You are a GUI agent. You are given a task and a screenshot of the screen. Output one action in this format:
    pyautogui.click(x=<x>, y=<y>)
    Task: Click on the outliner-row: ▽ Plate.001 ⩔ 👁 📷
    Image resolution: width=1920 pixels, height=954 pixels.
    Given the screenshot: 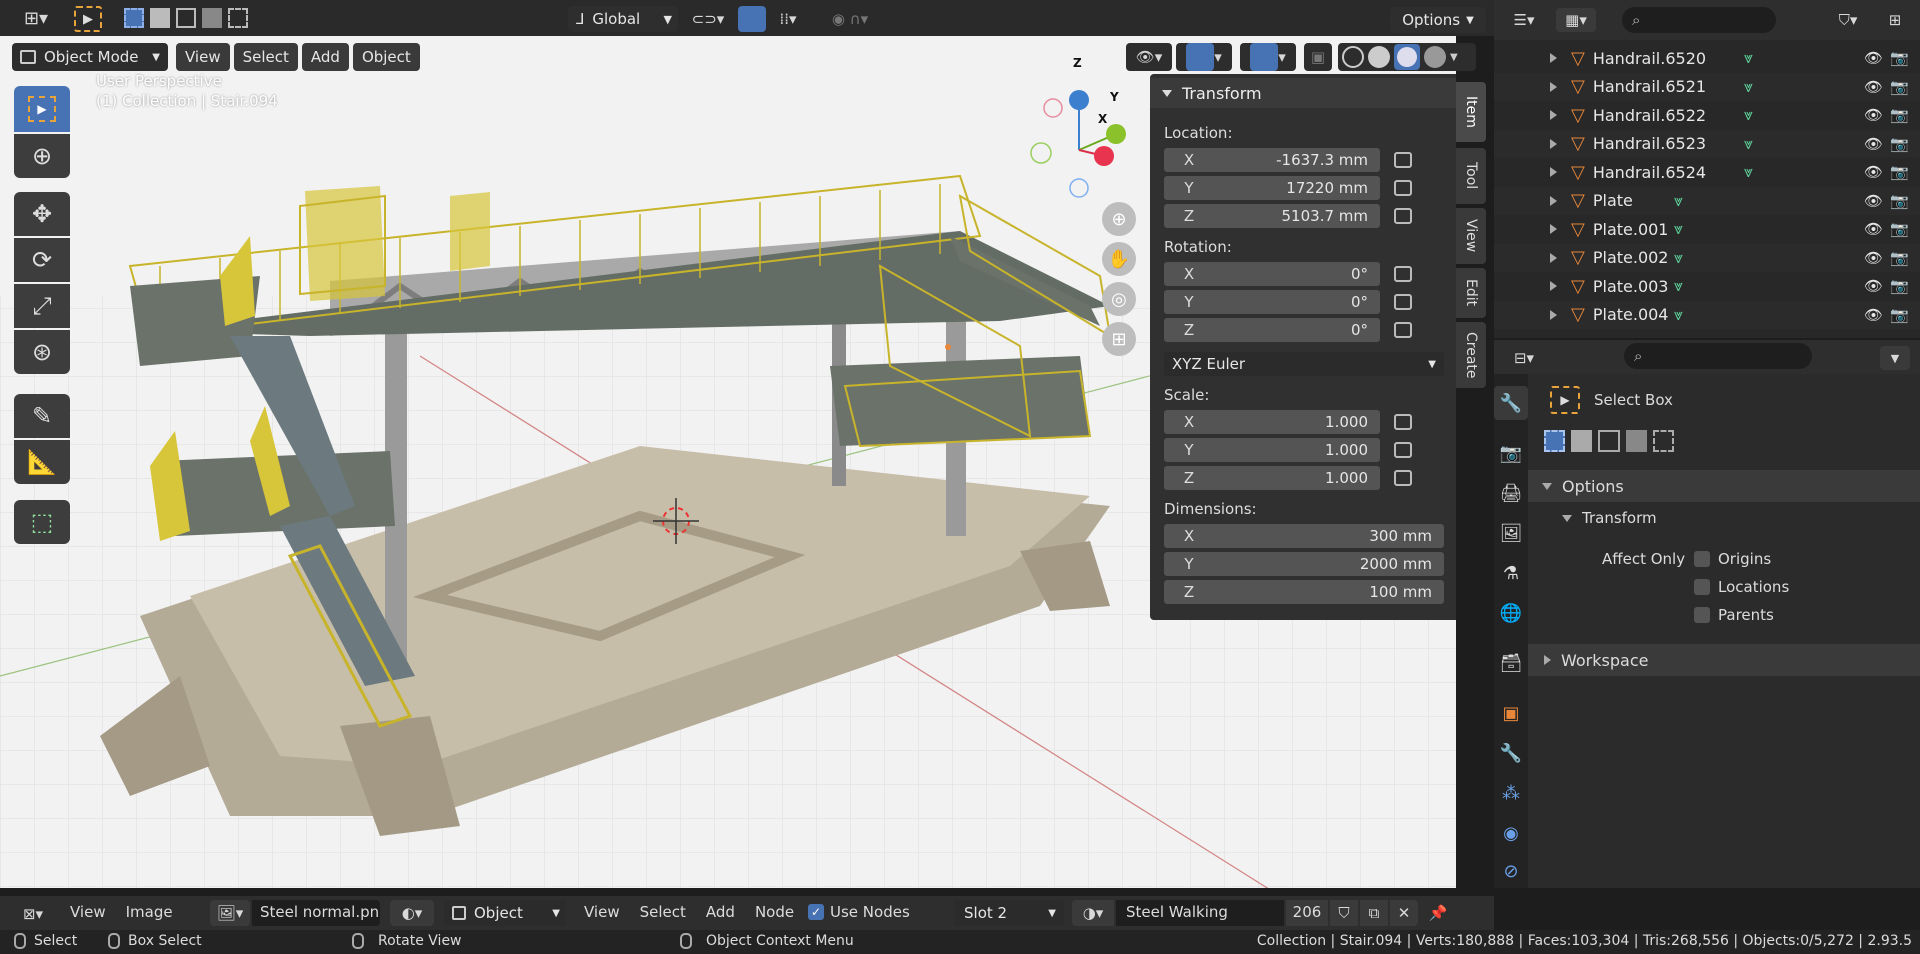 What is the action you would take?
    pyautogui.click(x=1707, y=229)
    